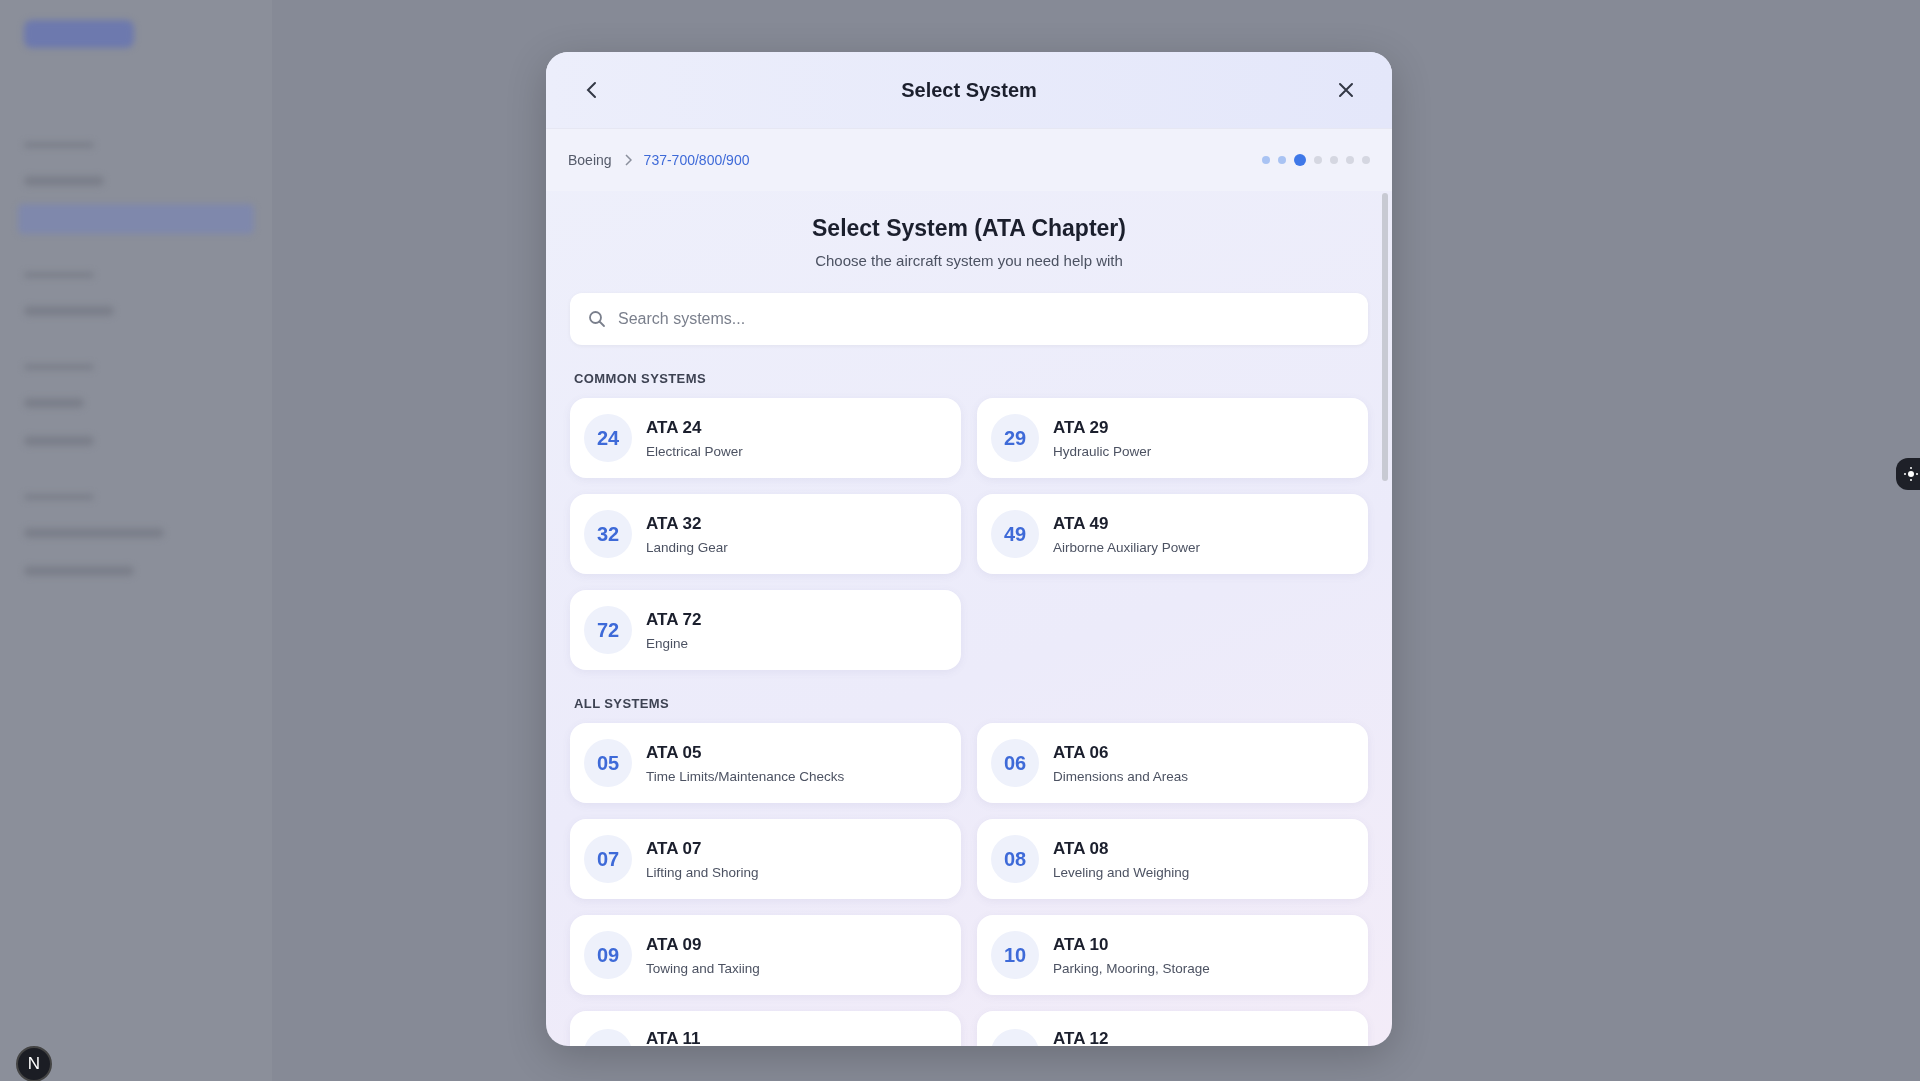  What do you see at coordinates (1172, 1028) in the screenshot?
I see `system-card: ATA 12` at bounding box center [1172, 1028].